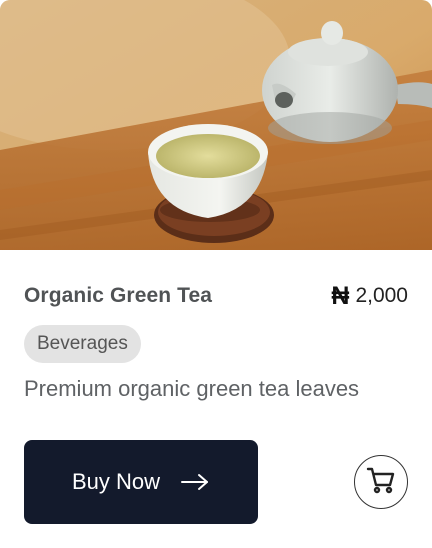 The width and height of the screenshot is (432, 548). Describe the element at coordinates (82, 344) in the screenshot. I see `category-badge: Beverages` at that location.